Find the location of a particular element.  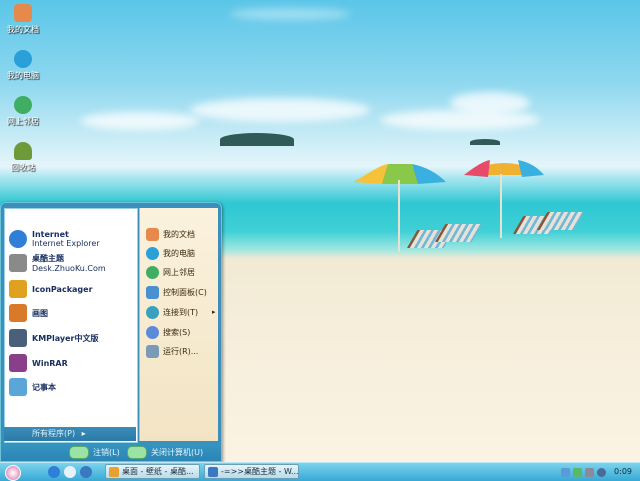

quicklaunch-ie-icon is located at coordinates (54, 472).